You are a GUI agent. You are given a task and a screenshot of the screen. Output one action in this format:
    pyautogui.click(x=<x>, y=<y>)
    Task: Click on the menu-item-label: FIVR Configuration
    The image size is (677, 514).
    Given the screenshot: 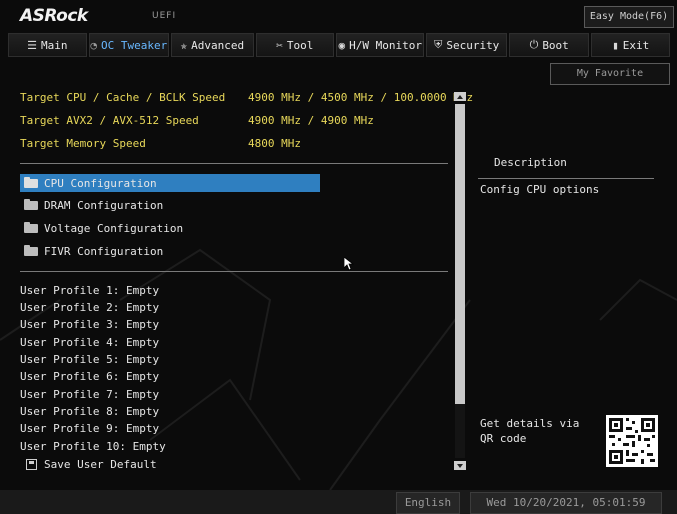 What is the action you would take?
    pyautogui.click(x=104, y=251)
    